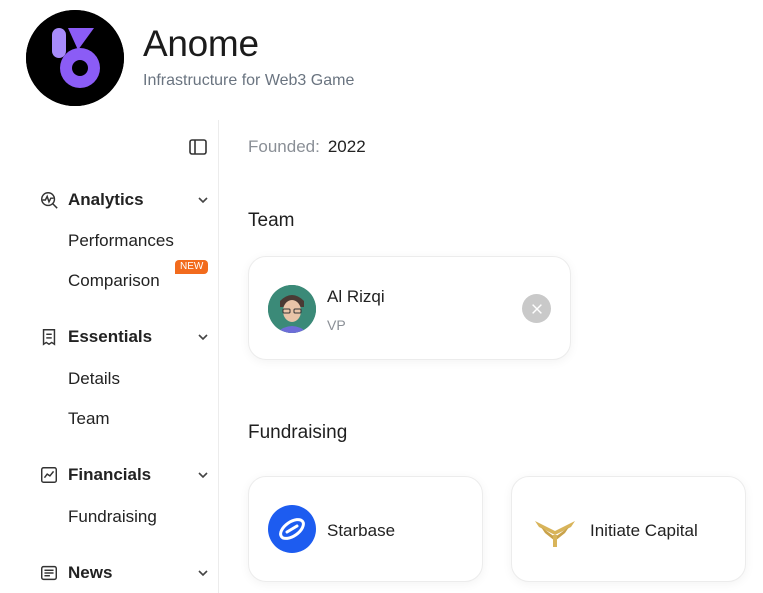 The height and width of the screenshot is (593, 763). Describe the element at coordinates (112, 517) in the screenshot. I see `sidebar-item-fundraising: Fundraising` at that location.